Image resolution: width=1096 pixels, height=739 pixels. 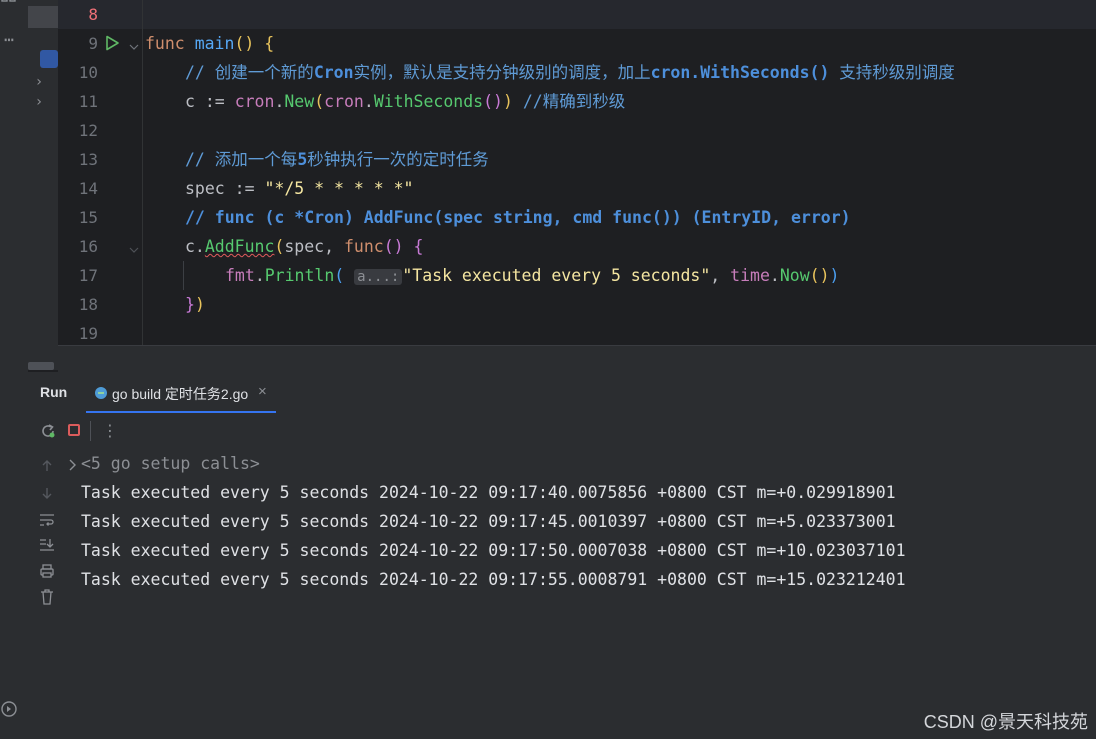 What do you see at coordinates (214, 43) in the screenshot?
I see `function-name: main` at bounding box center [214, 43].